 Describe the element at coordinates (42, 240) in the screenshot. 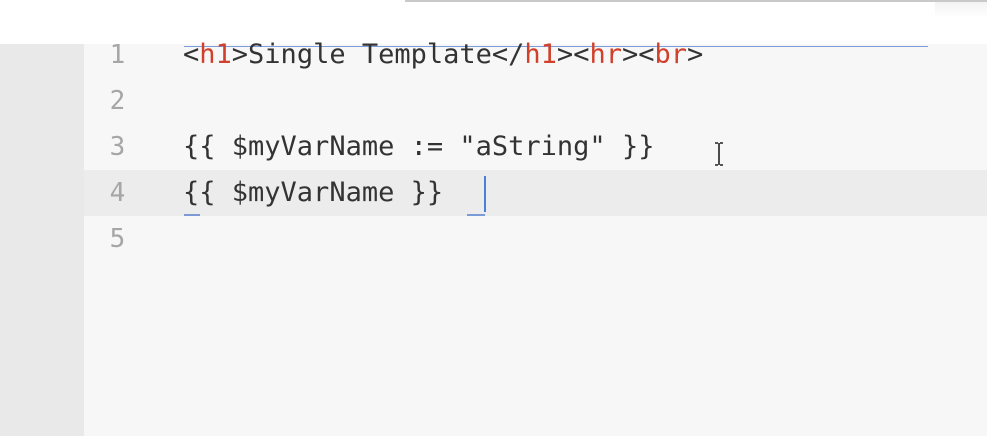

I see `line-number-gutter` at that location.